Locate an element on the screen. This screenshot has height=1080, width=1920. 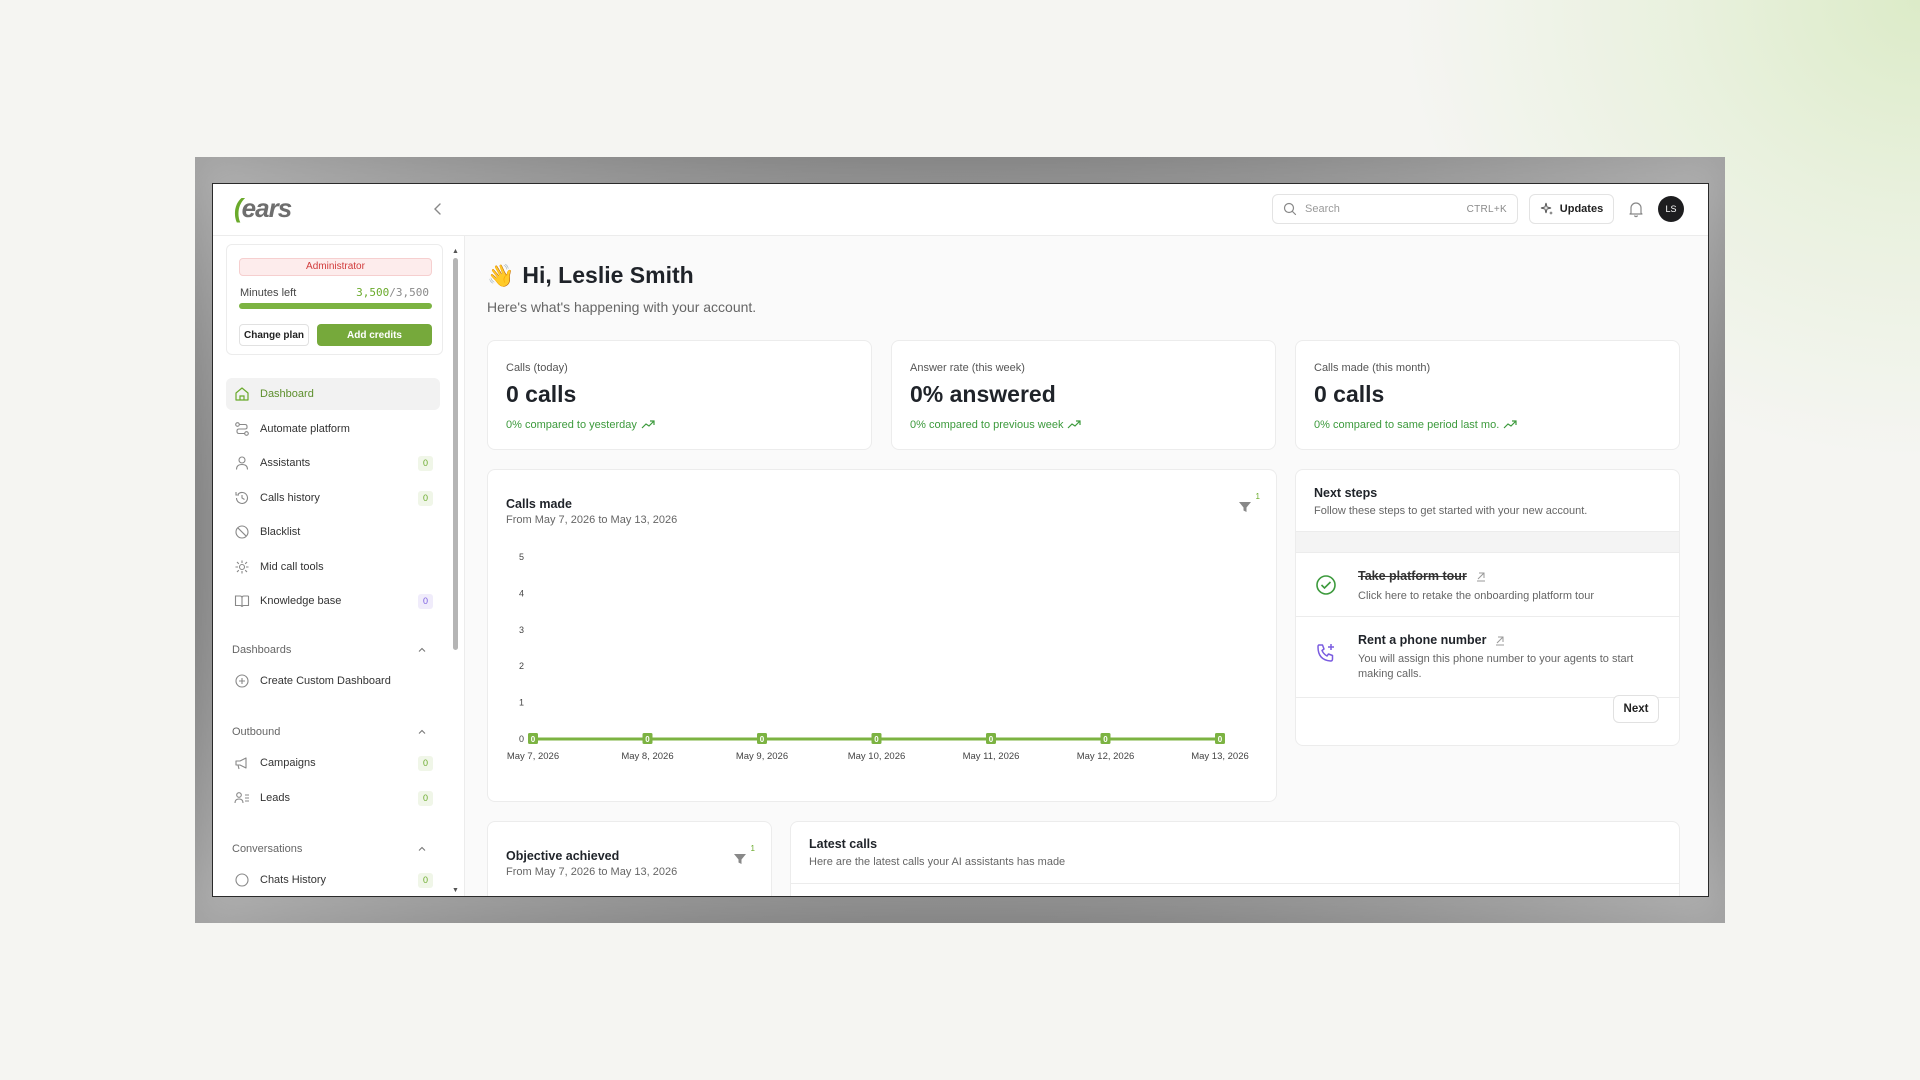
logo: (ears is located at coordinates (263, 208).